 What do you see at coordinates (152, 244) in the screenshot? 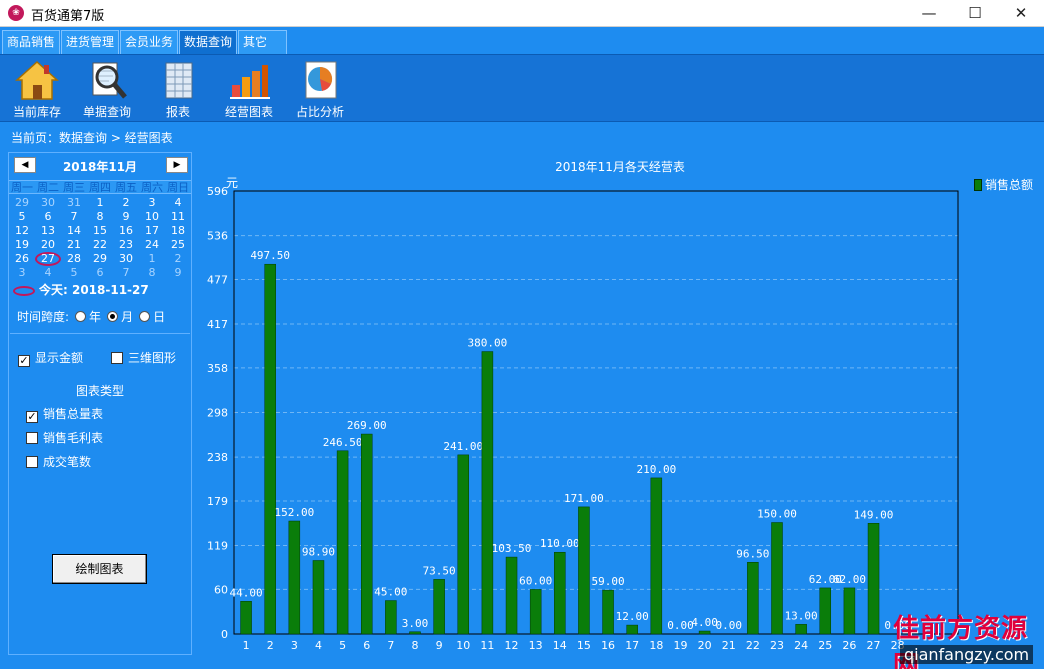
I see `calendar-day: 24` at bounding box center [152, 244].